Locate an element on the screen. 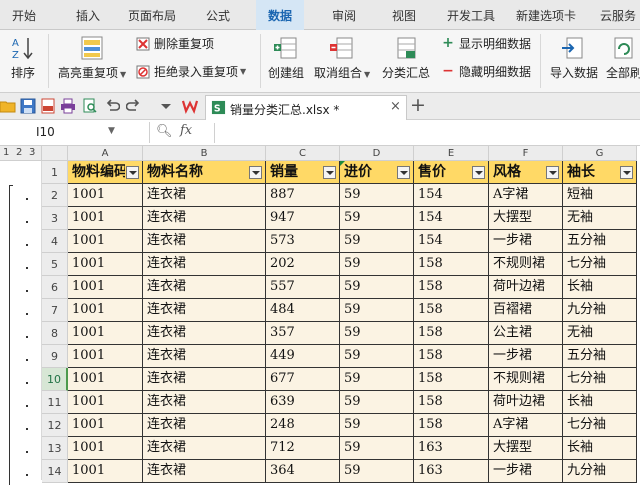  subtotal-button: 分类汇总 is located at coordinates (406, 58).